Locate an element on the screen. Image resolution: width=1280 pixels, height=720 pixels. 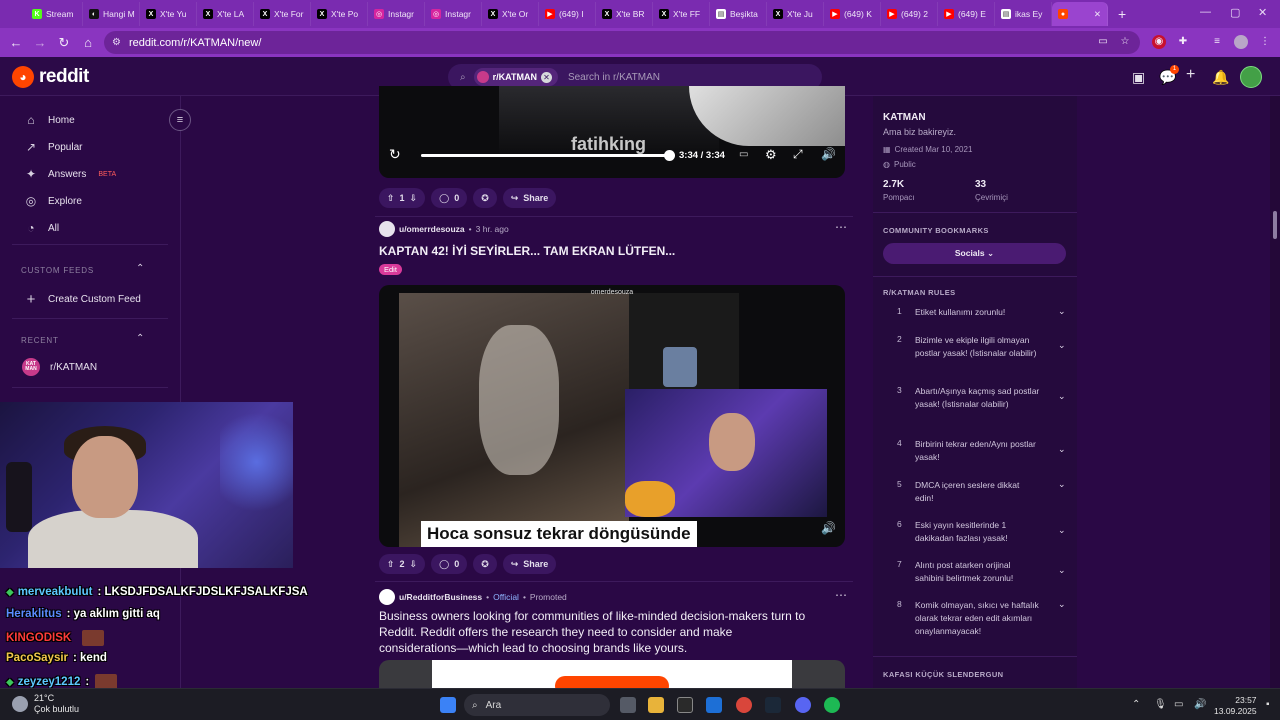
browser-tab: ▶ (649) I is located at coordinates (567, 14).